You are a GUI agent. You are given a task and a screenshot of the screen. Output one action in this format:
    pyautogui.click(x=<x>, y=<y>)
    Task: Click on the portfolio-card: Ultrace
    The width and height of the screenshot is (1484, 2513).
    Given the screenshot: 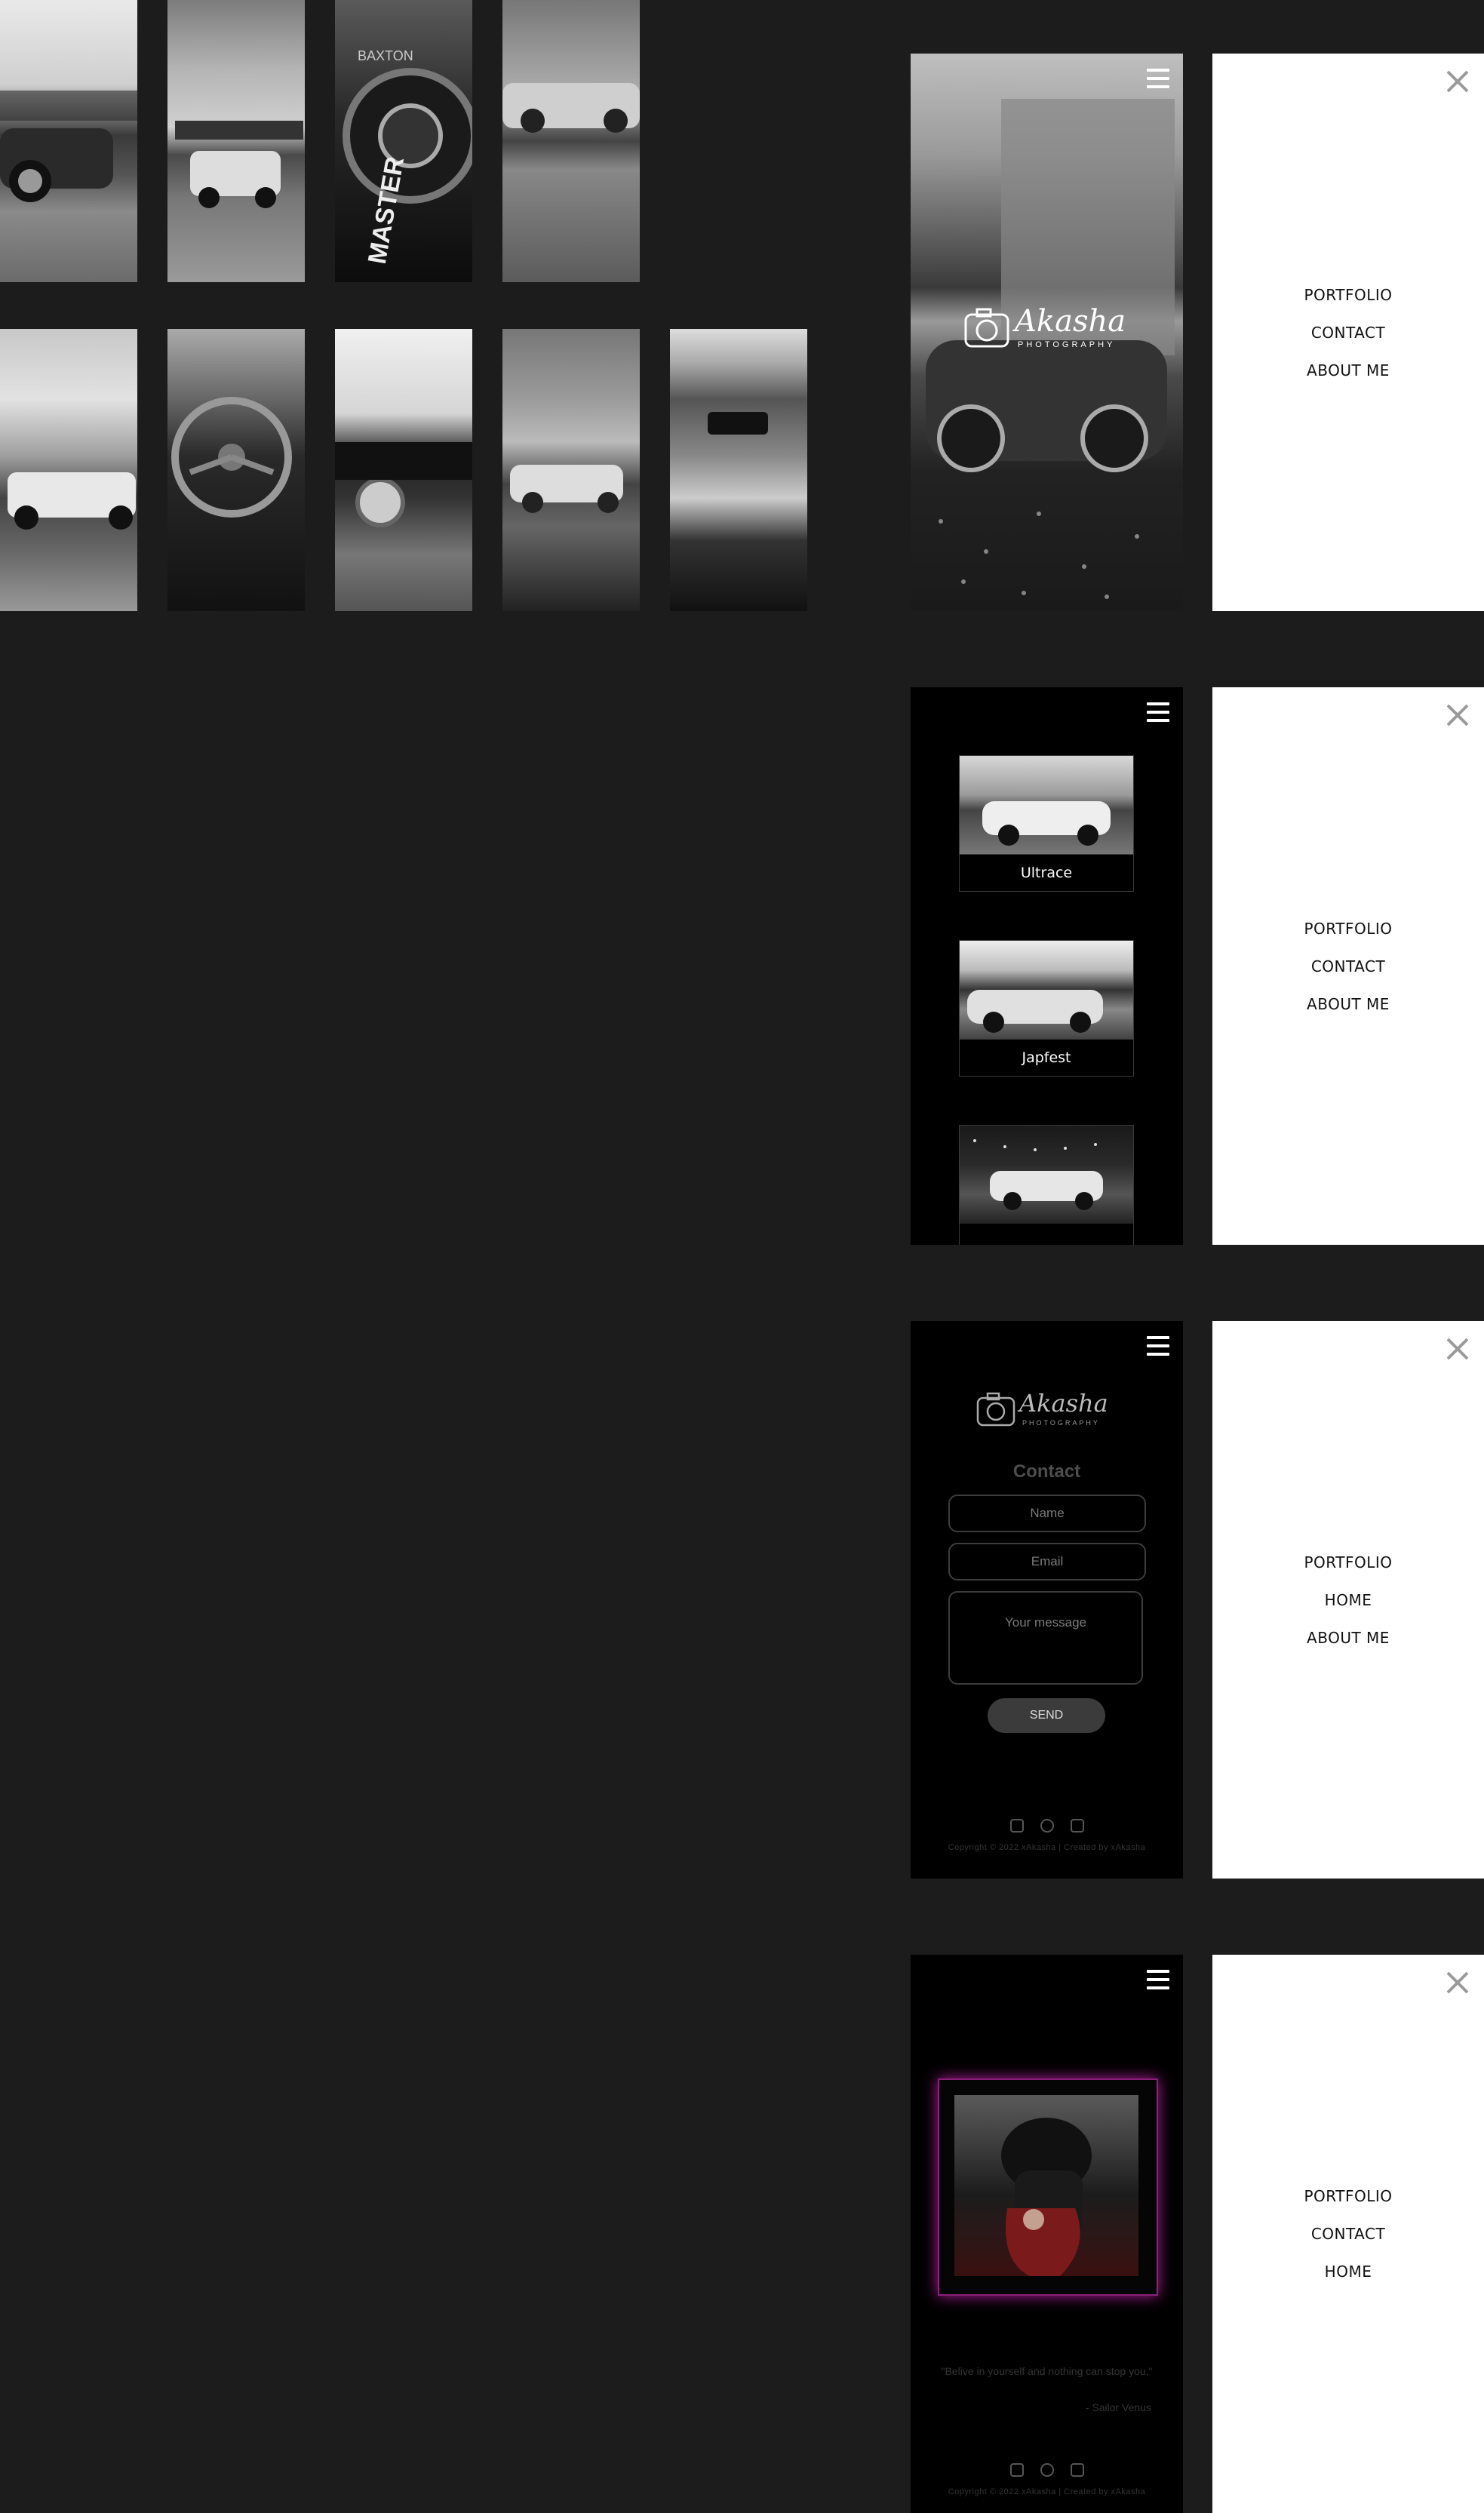 What is the action you would take?
    pyautogui.click(x=1046, y=824)
    